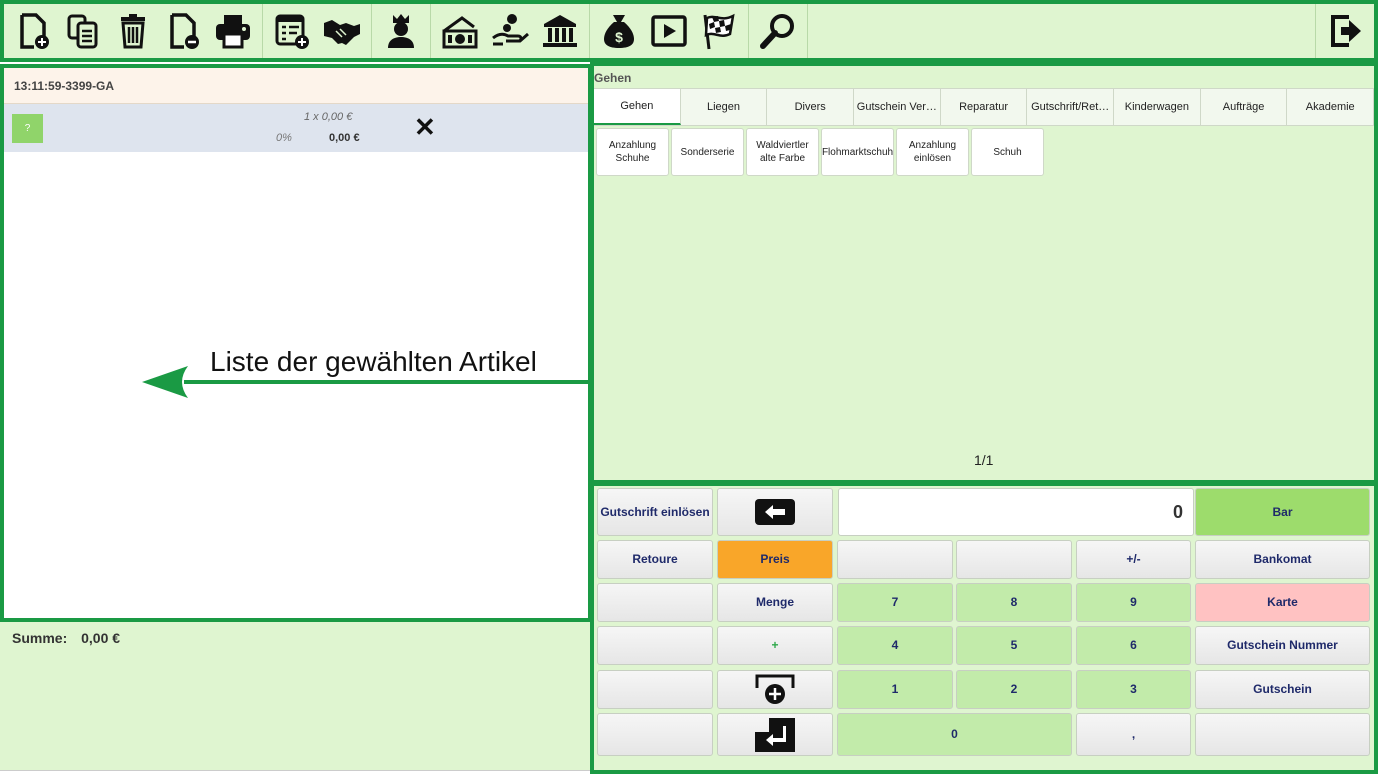  Describe the element at coordinates (367, 382) in the screenshot. I see `annotation-arrow` at that location.